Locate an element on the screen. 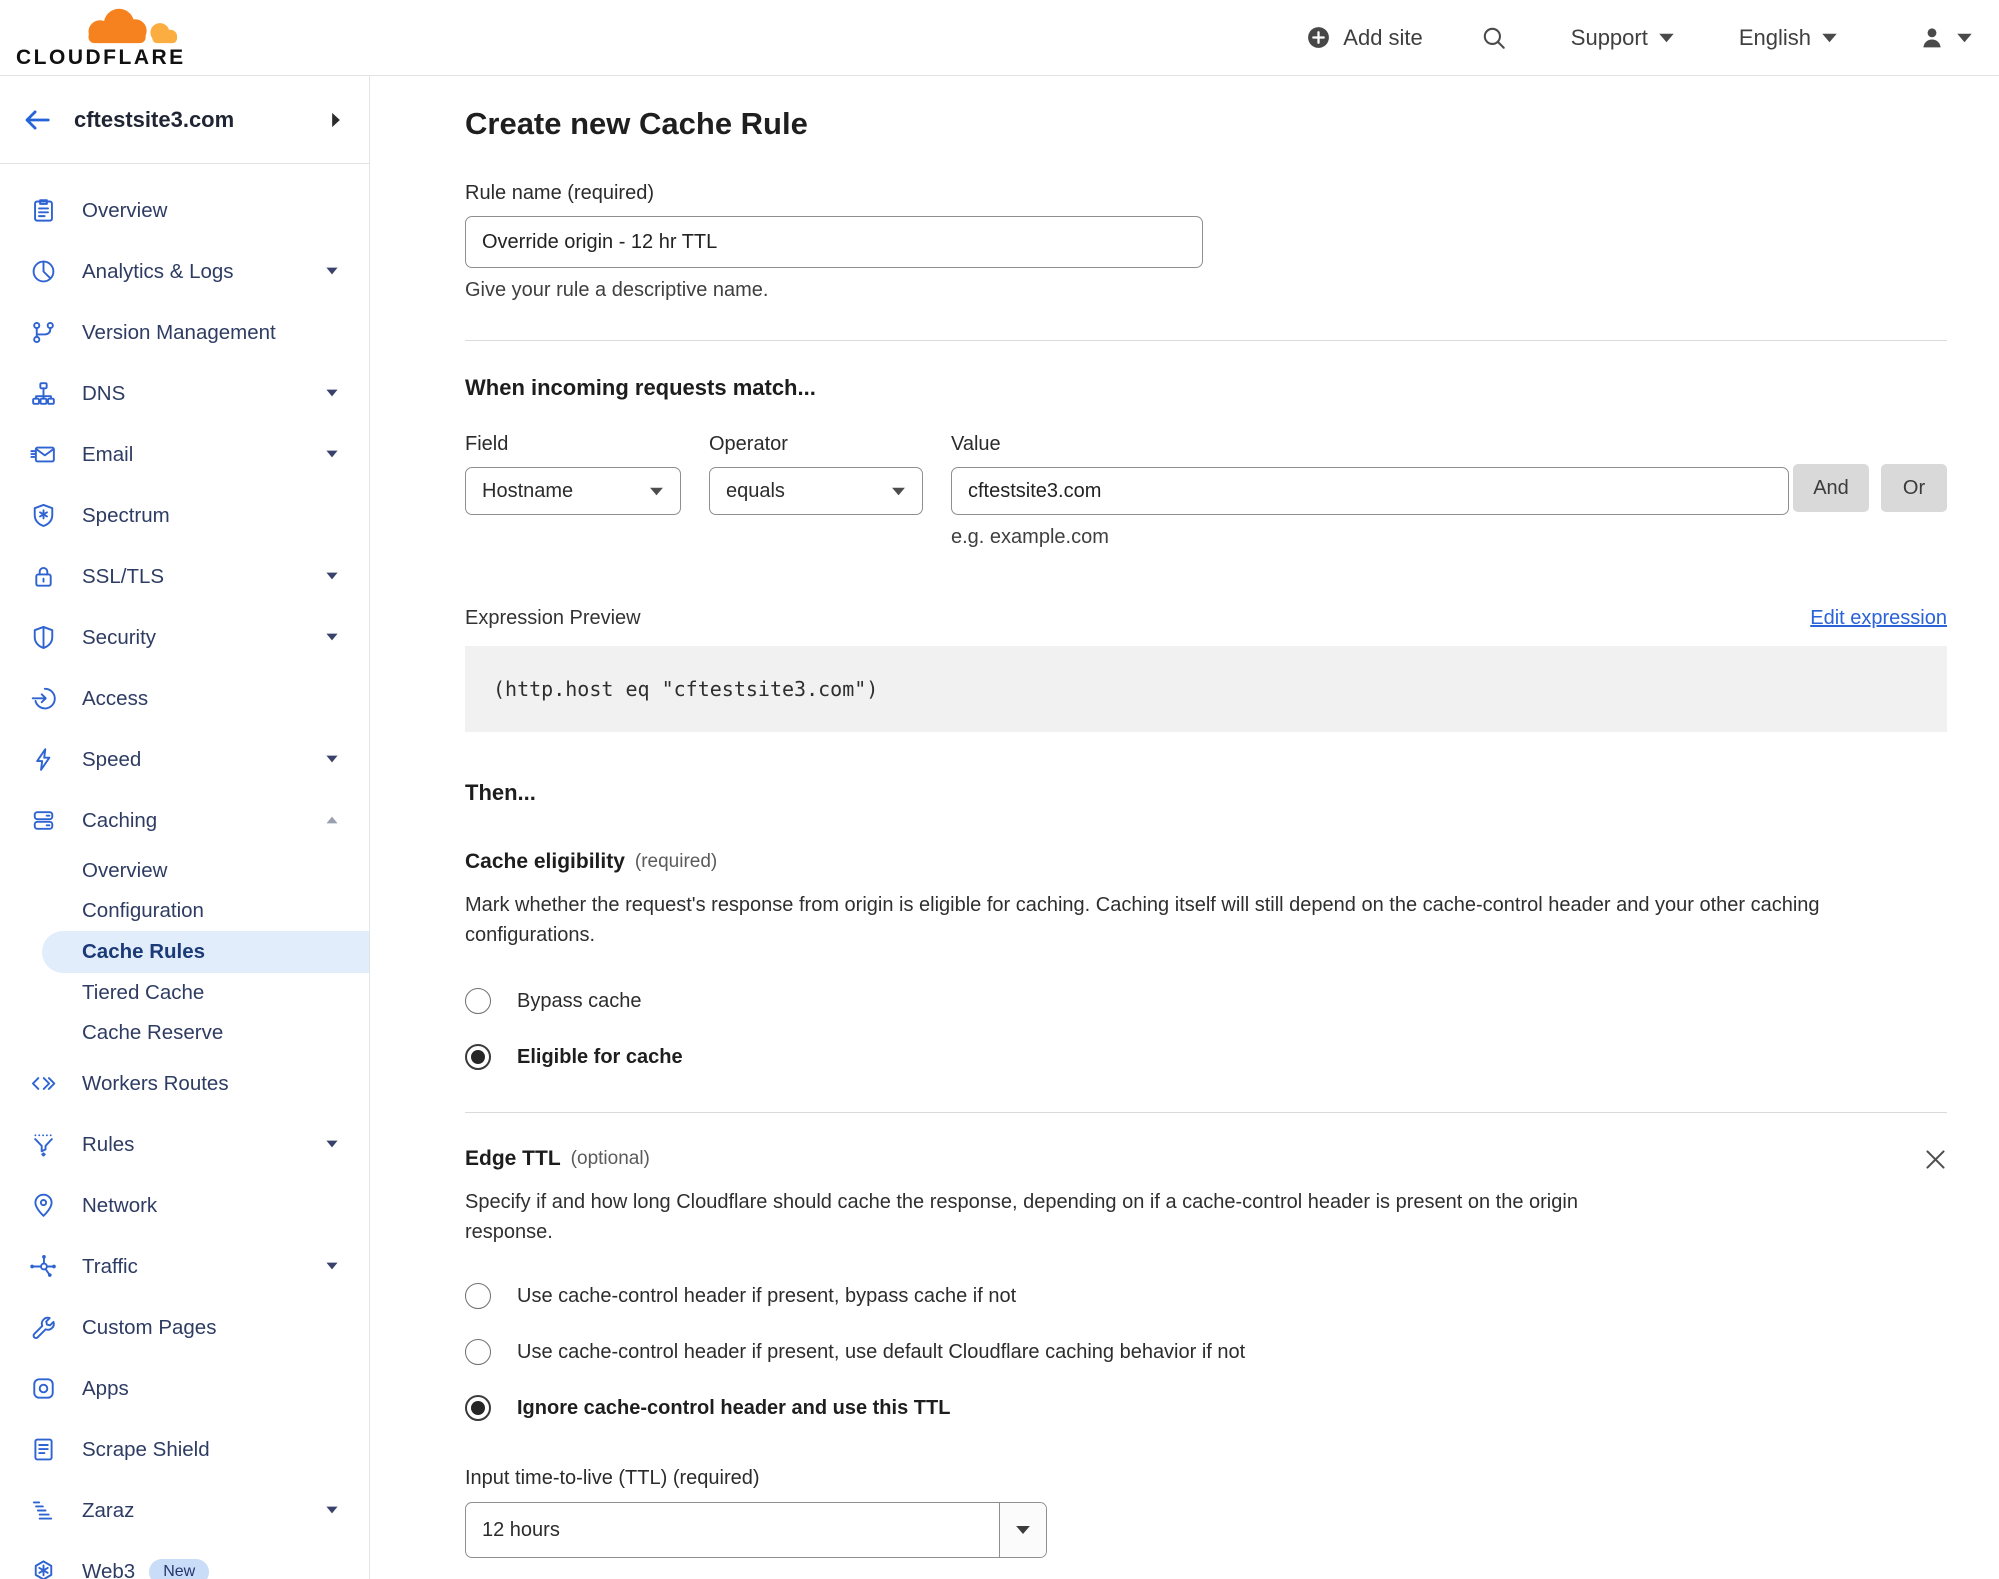  sidebar-item-network: Network is located at coordinates (184, 1205).